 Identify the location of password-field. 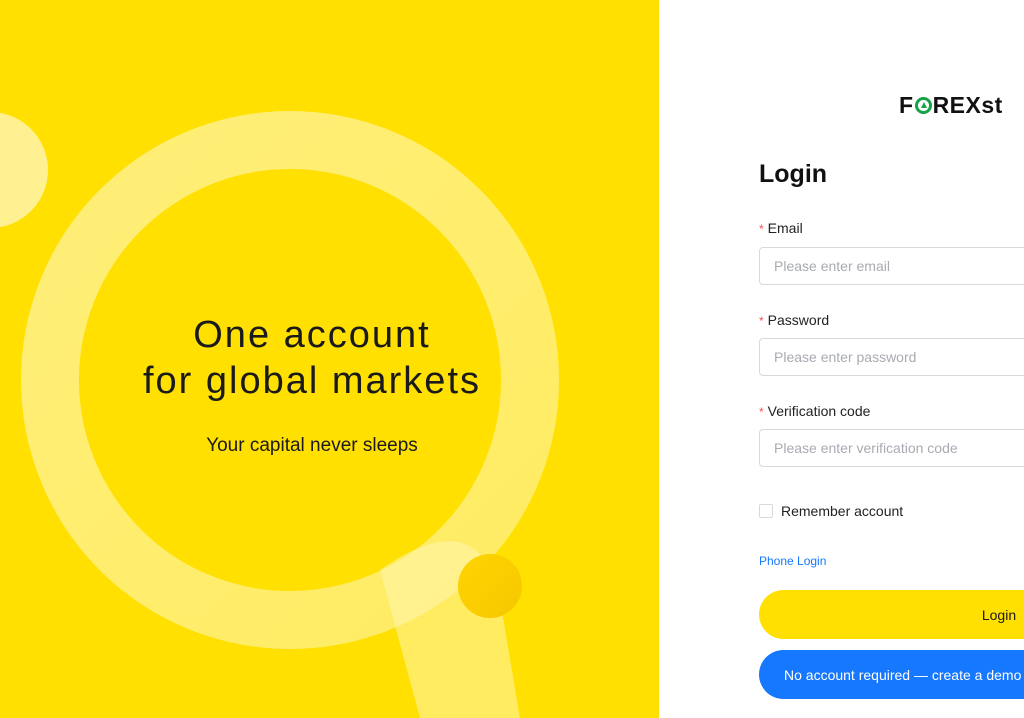
(891, 357).